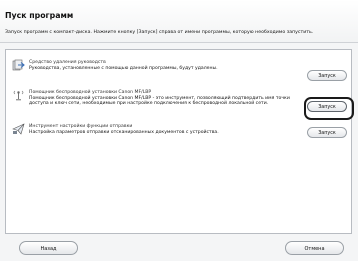  What do you see at coordinates (39, 15) in the screenshot?
I see `page-title: Пуск программ` at bounding box center [39, 15].